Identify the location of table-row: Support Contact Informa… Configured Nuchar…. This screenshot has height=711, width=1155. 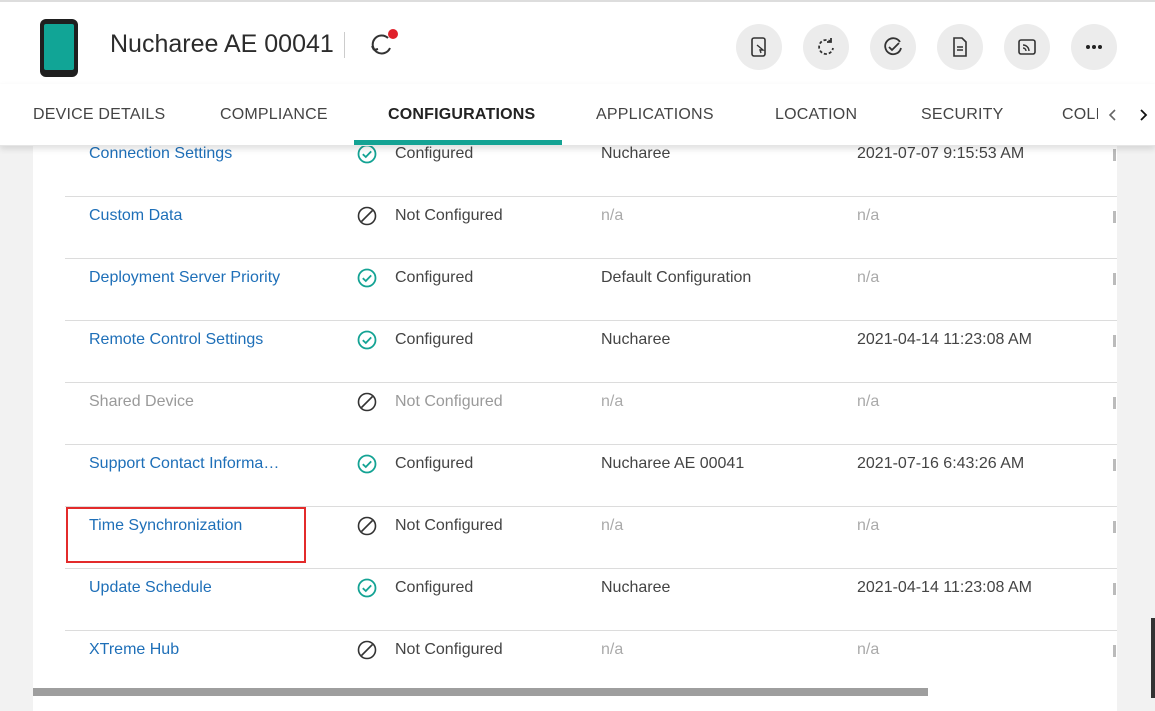
(591, 476).